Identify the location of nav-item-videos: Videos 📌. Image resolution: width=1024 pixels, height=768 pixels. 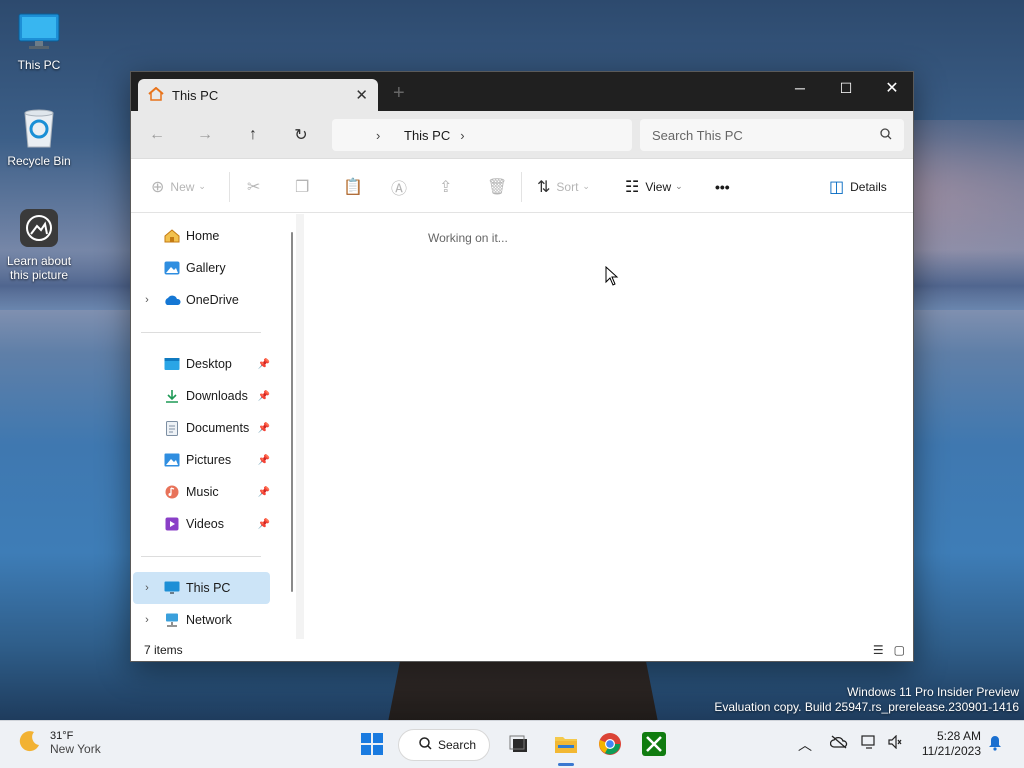
(201, 524).